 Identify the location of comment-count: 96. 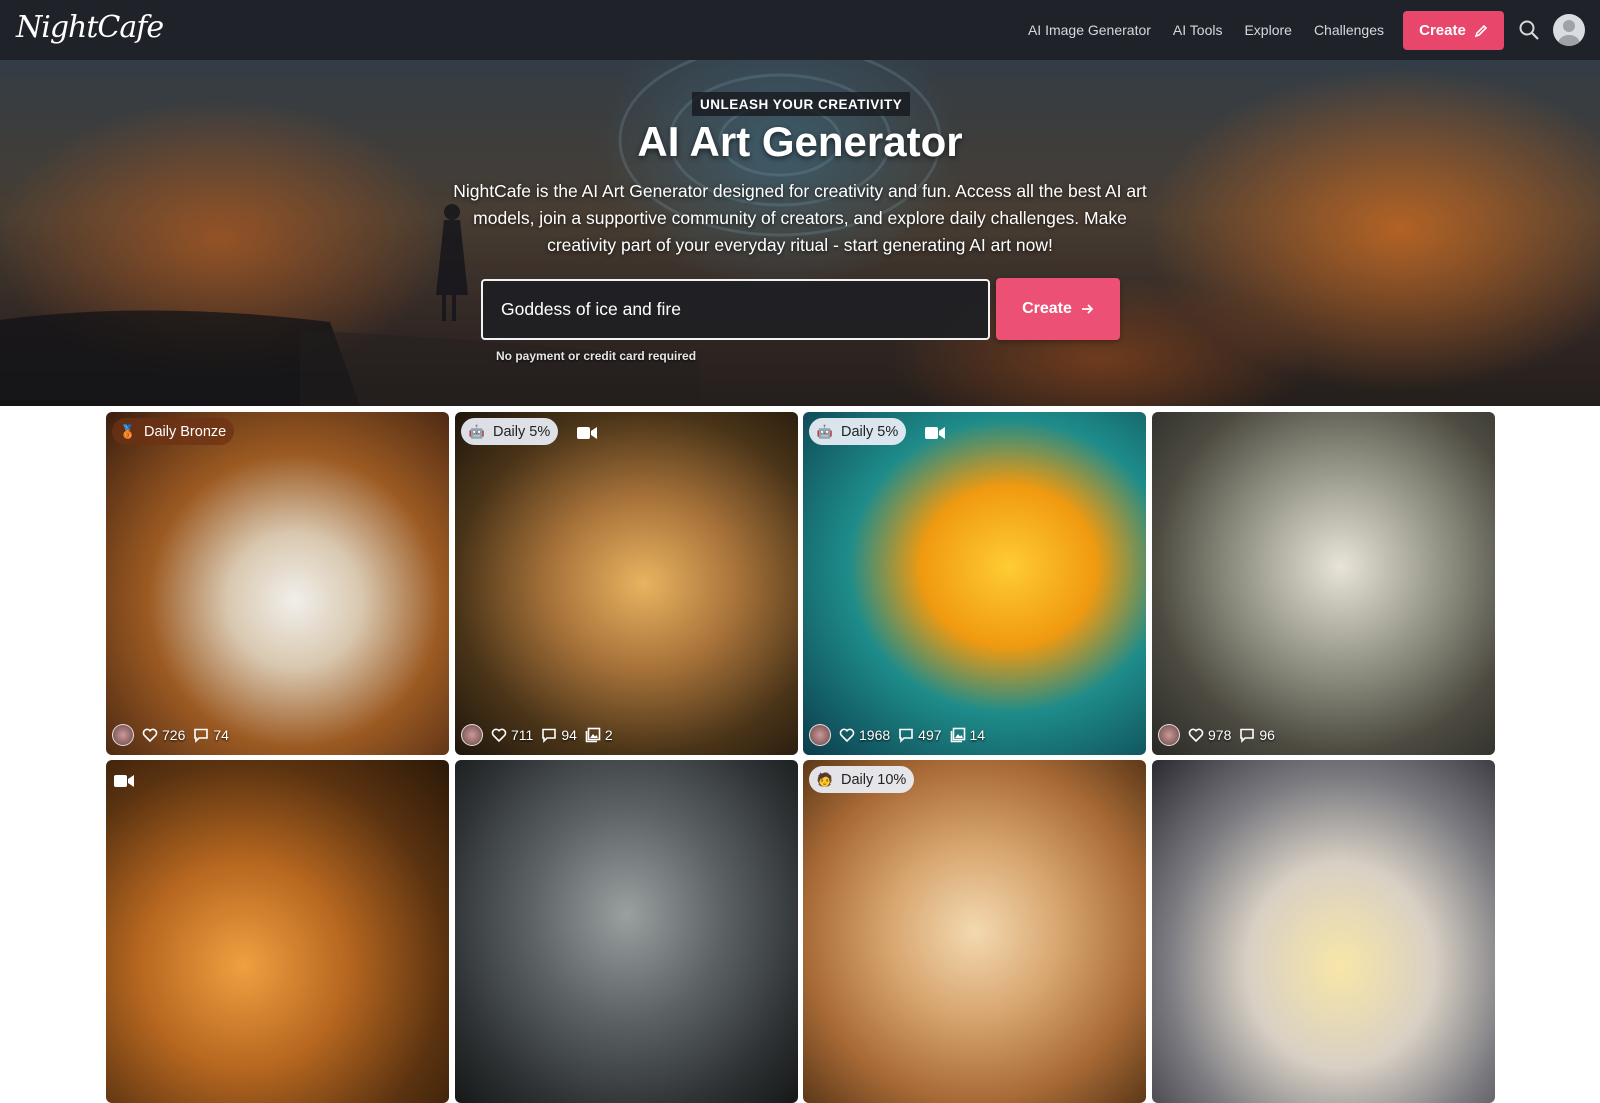
(1257, 735).